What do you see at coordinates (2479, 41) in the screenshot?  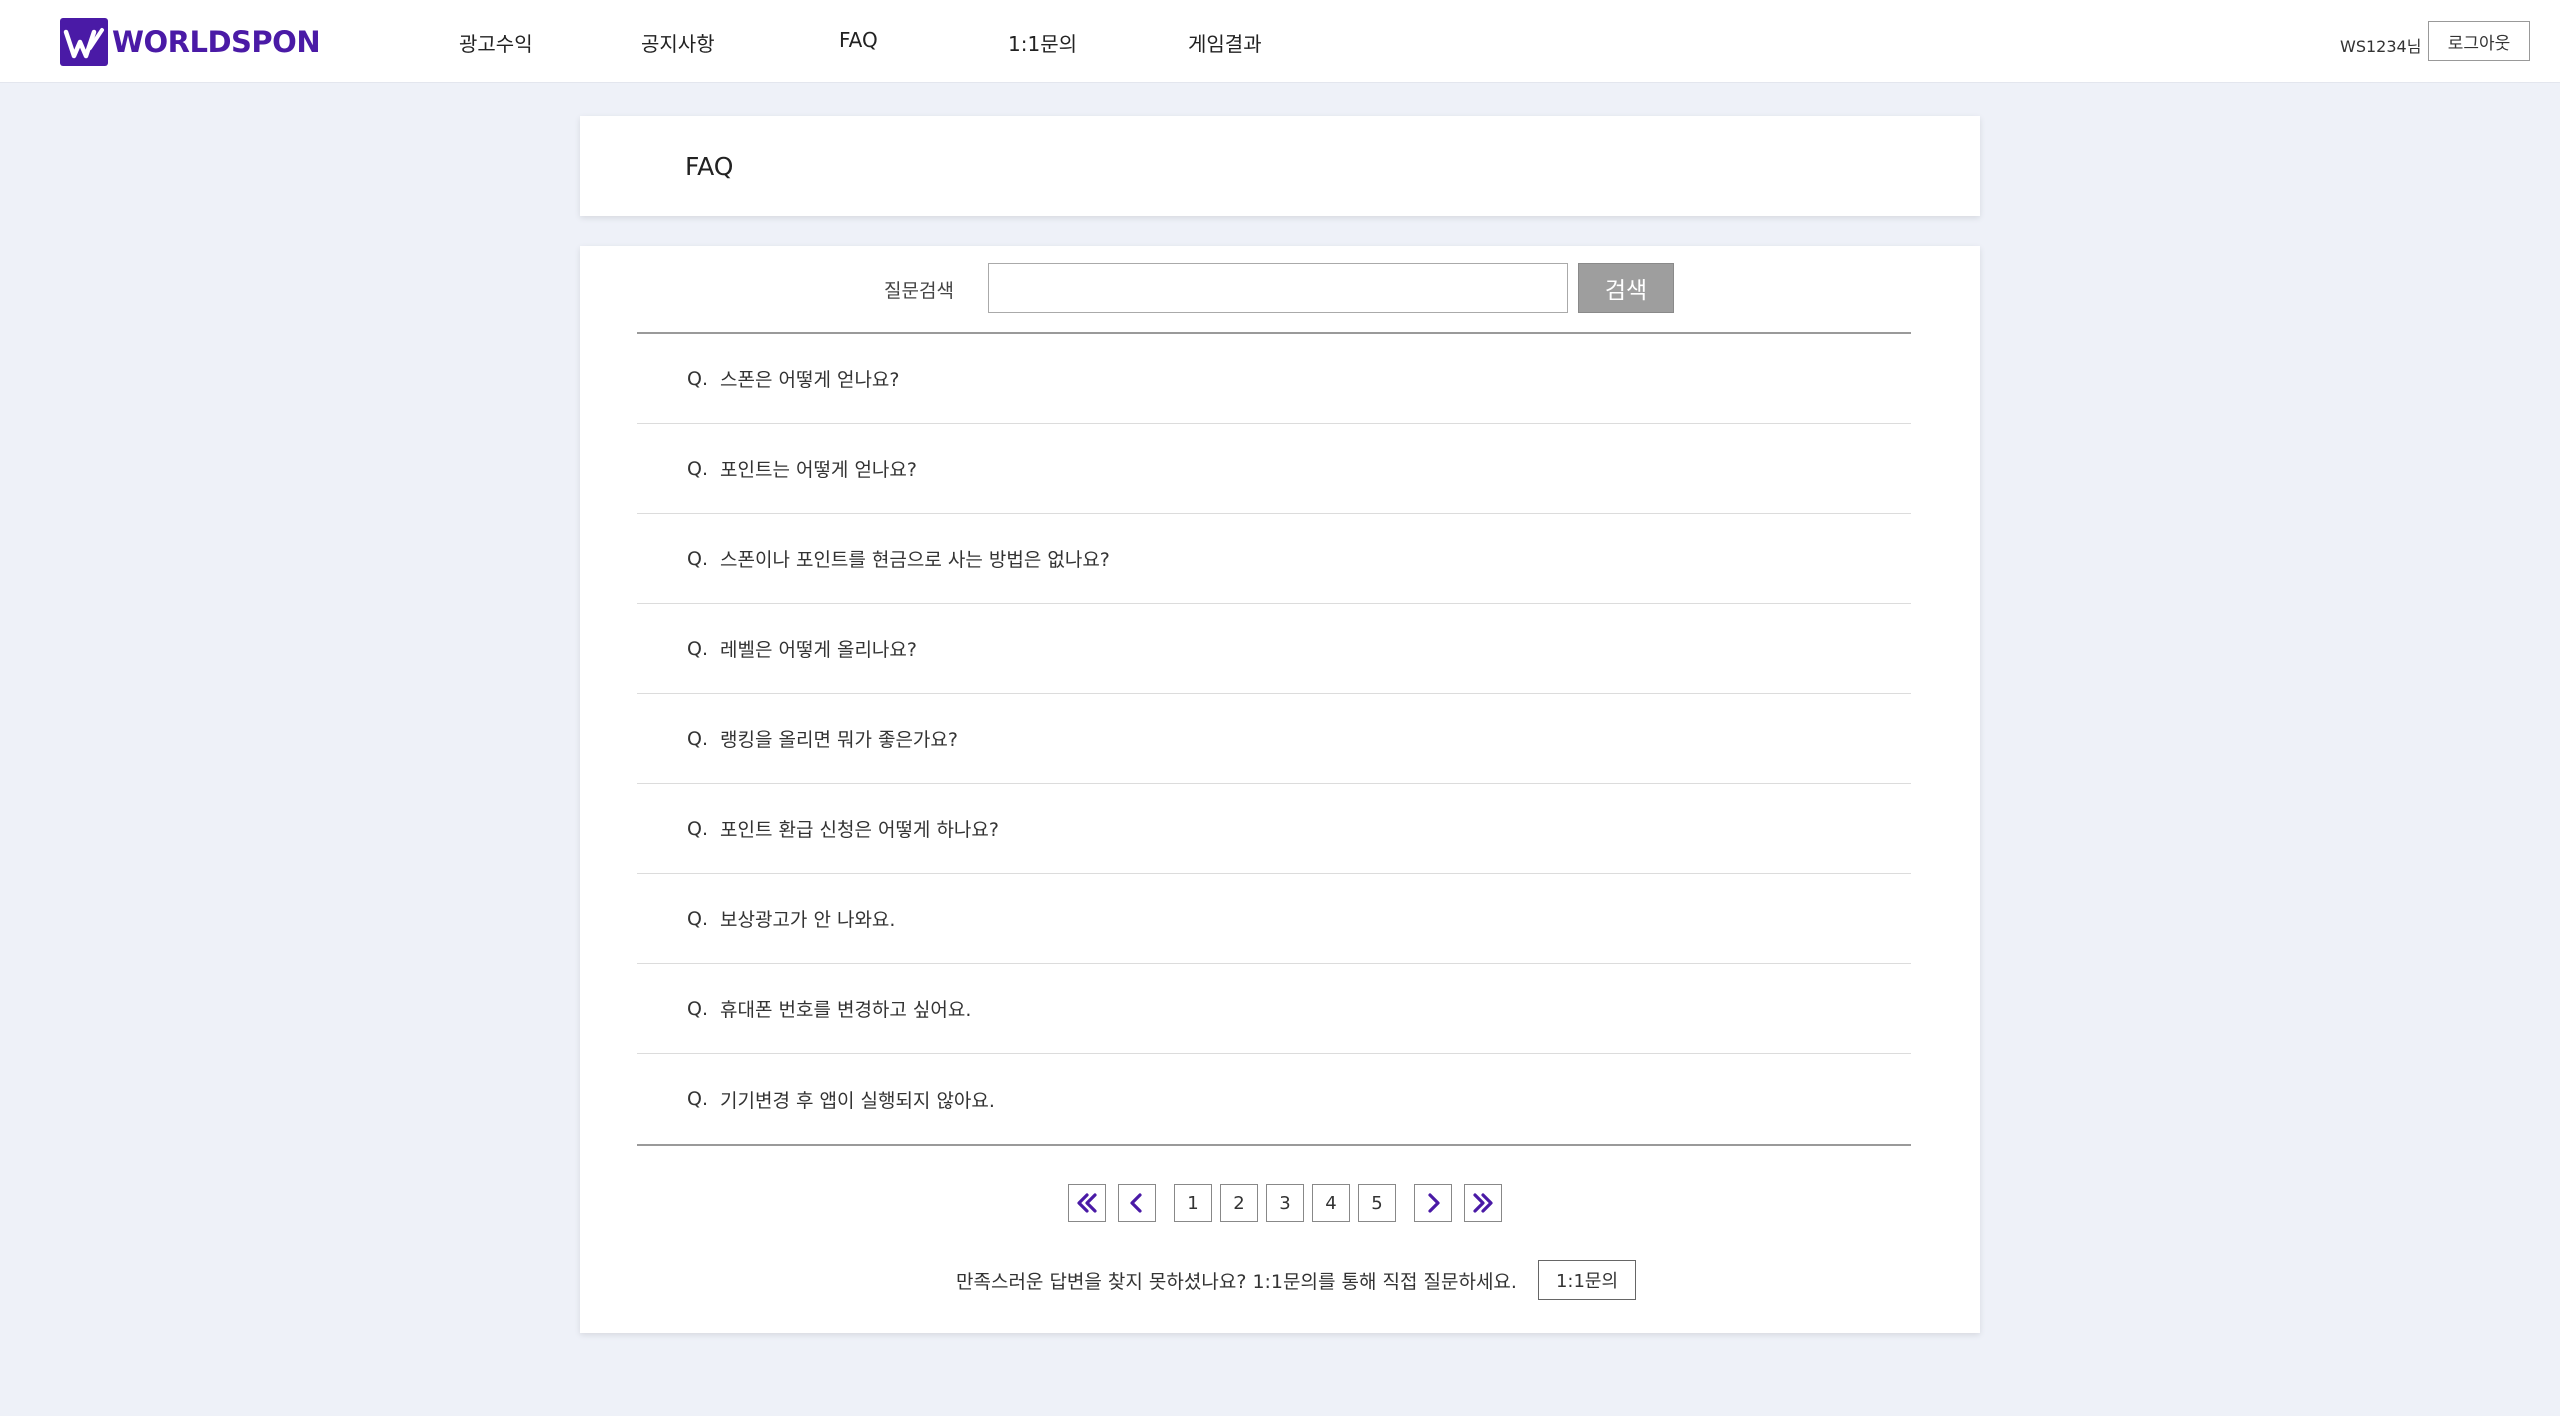 I see `logout-button: 로그아웃` at bounding box center [2479, 41].